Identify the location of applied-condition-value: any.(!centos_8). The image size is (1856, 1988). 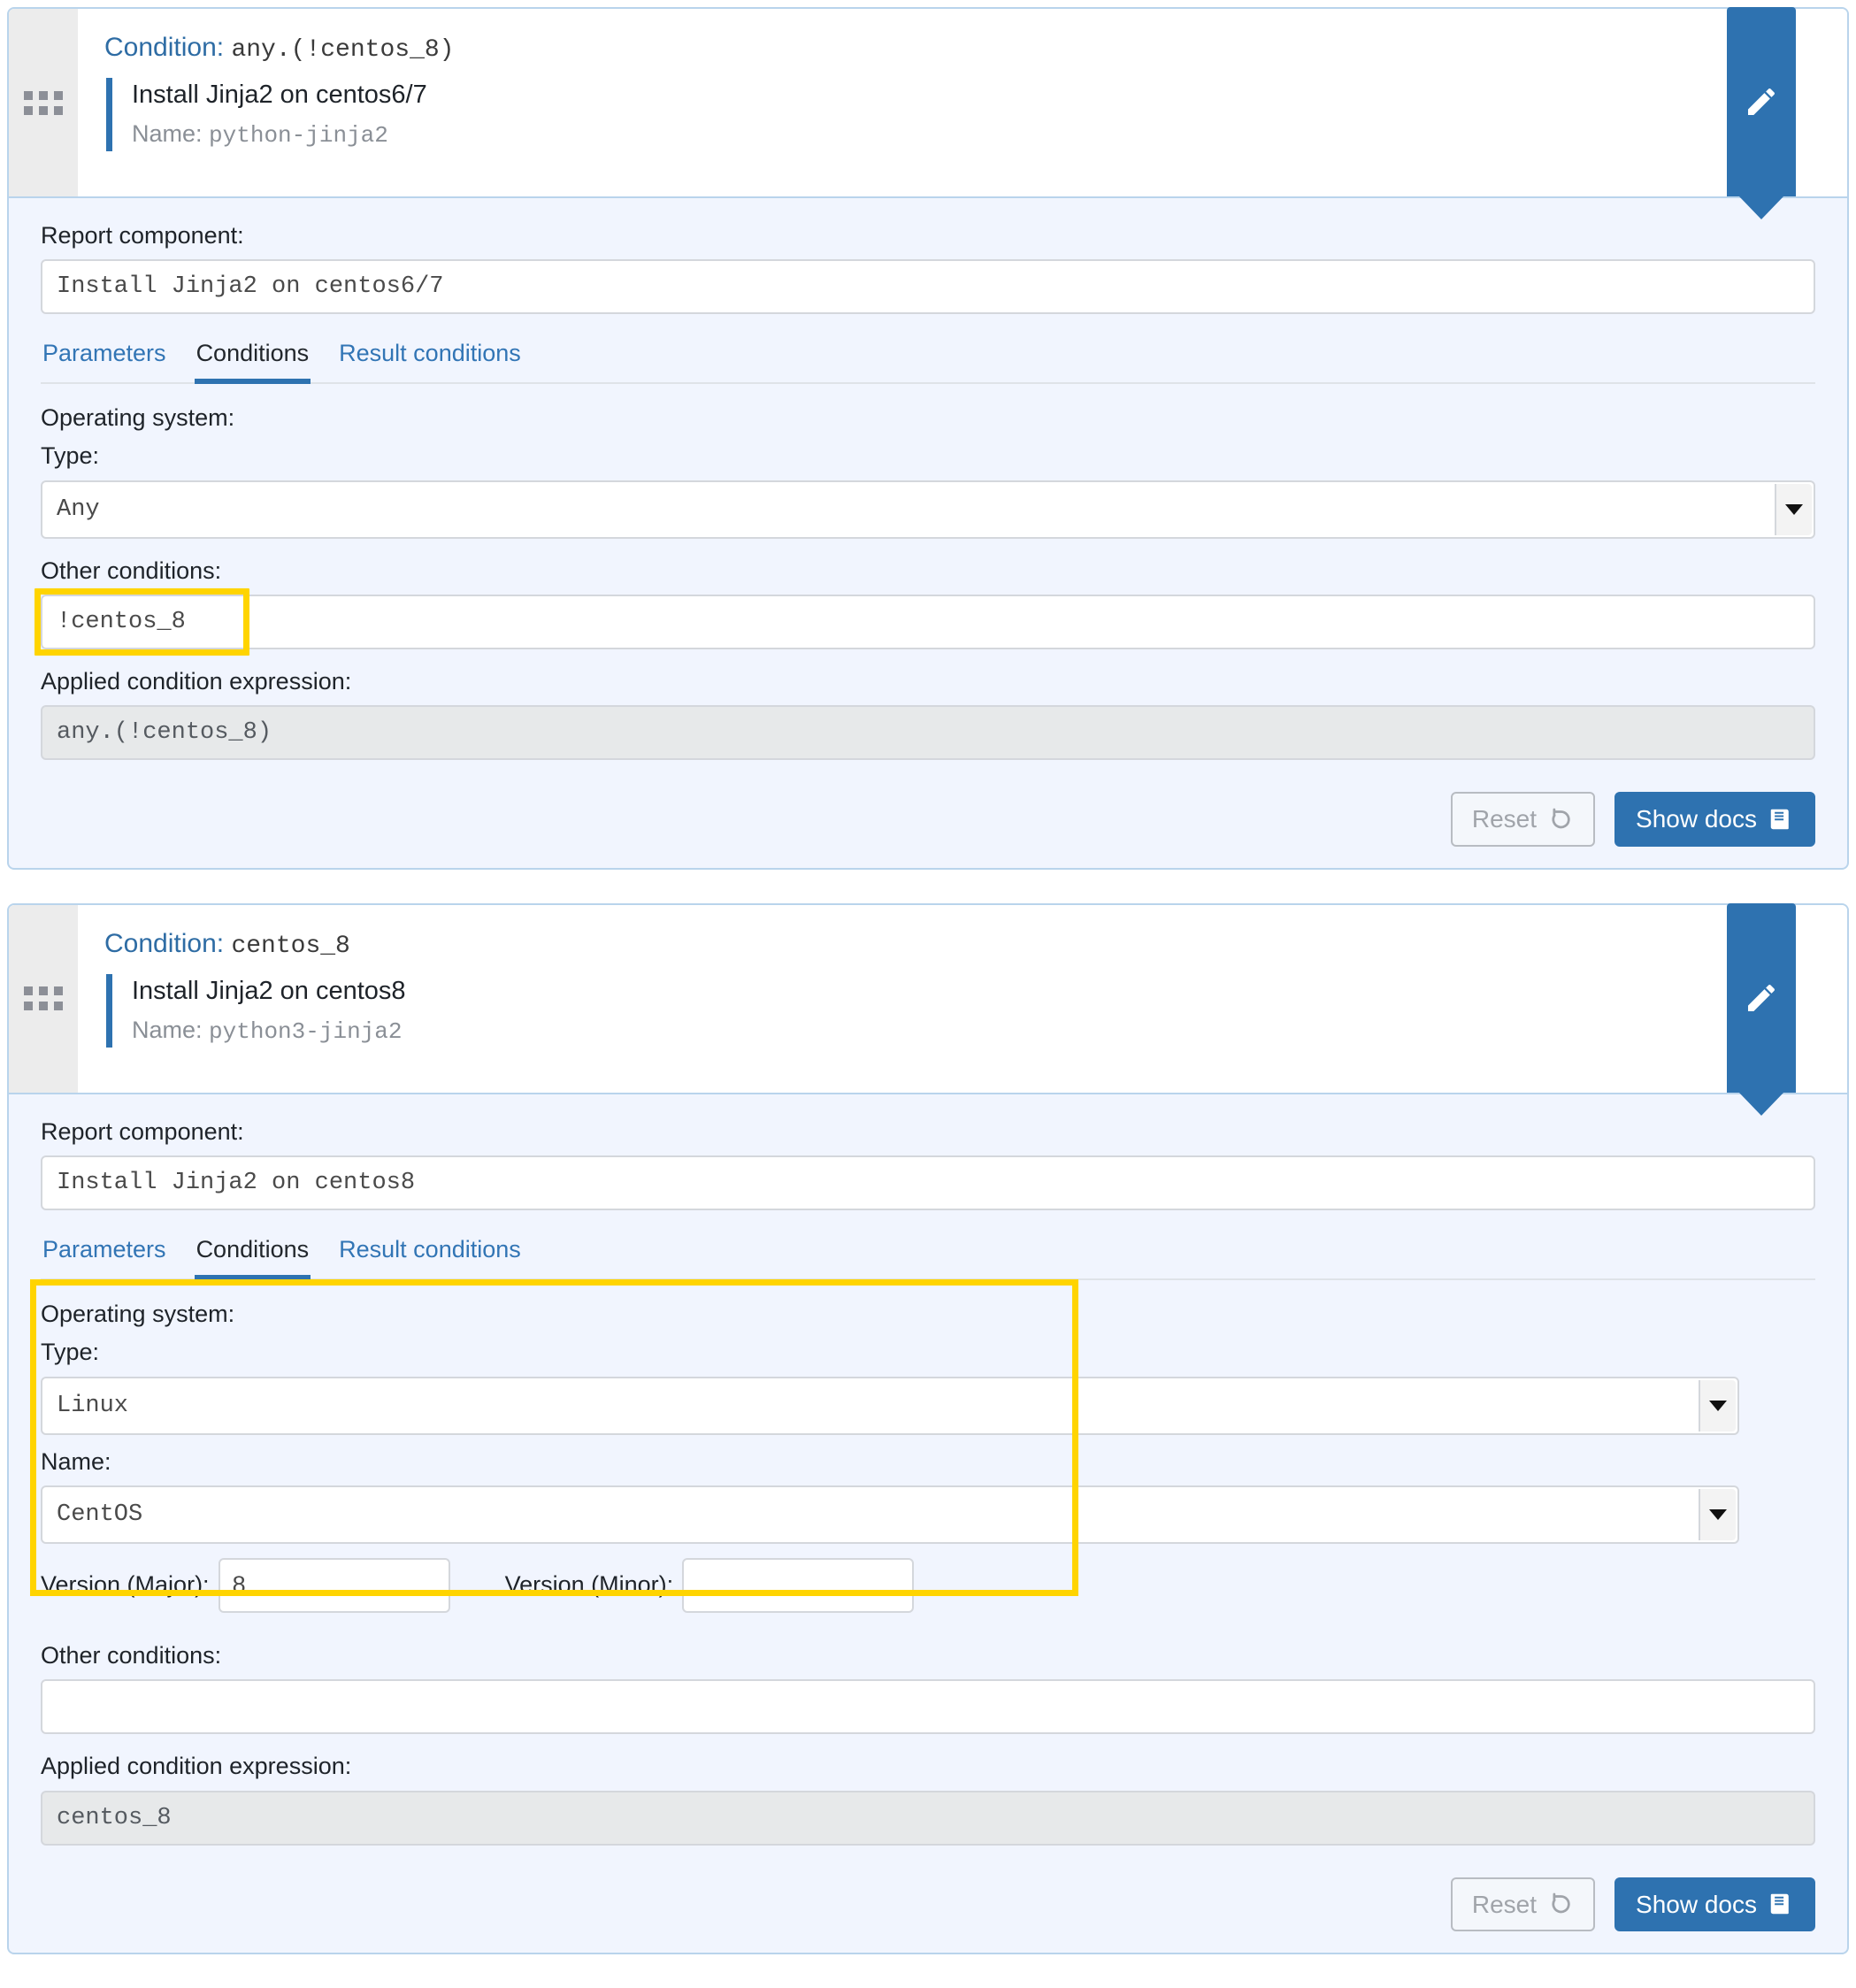
(928, 733).